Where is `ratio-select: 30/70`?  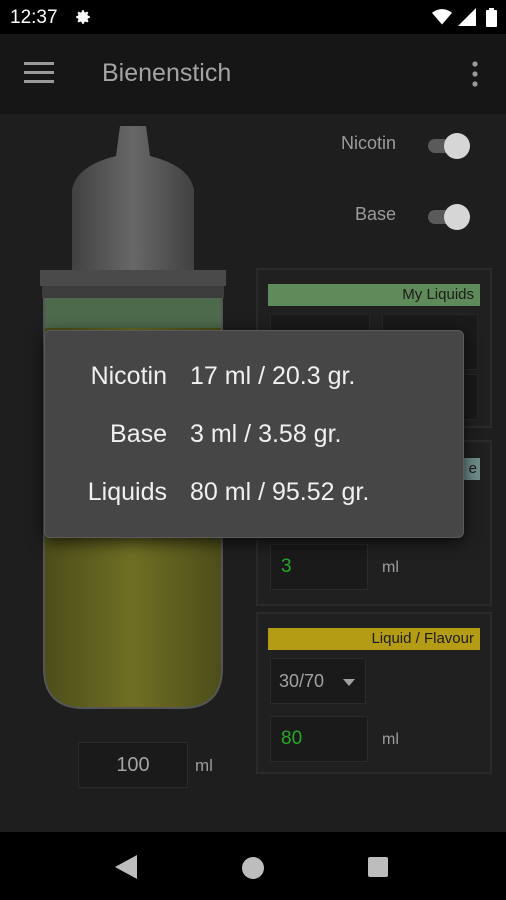 ratio-select: 30/70 is located at coordinates (318, 681).